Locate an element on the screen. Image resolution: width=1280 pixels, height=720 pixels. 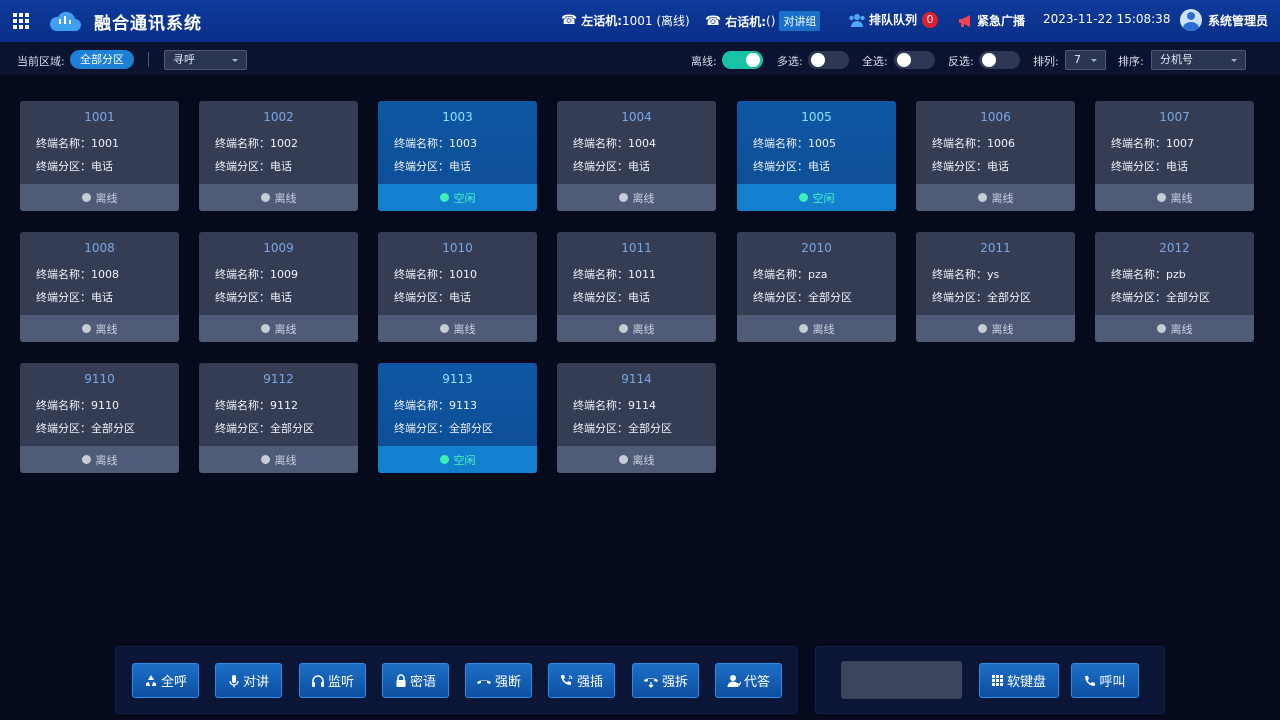
terminal-card: 2010 终端名称：pza 终端分区：全部分区 离线 is located at coordinates (816, 287).